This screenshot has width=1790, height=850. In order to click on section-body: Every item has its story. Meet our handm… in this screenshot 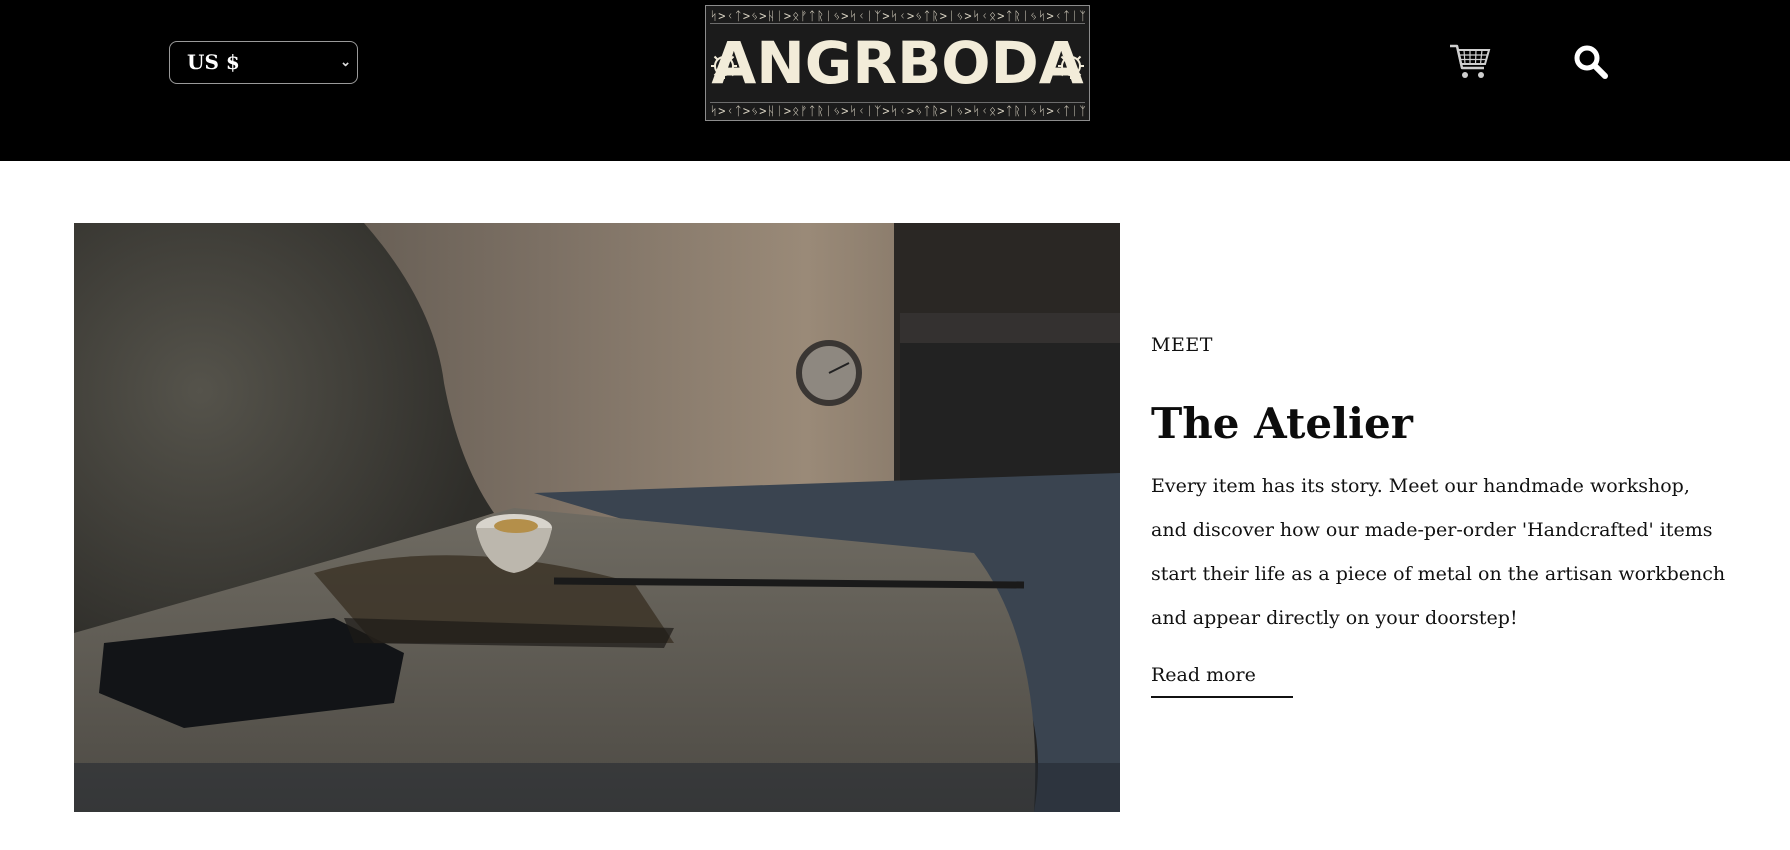, I will do `click(1438, 552)`.